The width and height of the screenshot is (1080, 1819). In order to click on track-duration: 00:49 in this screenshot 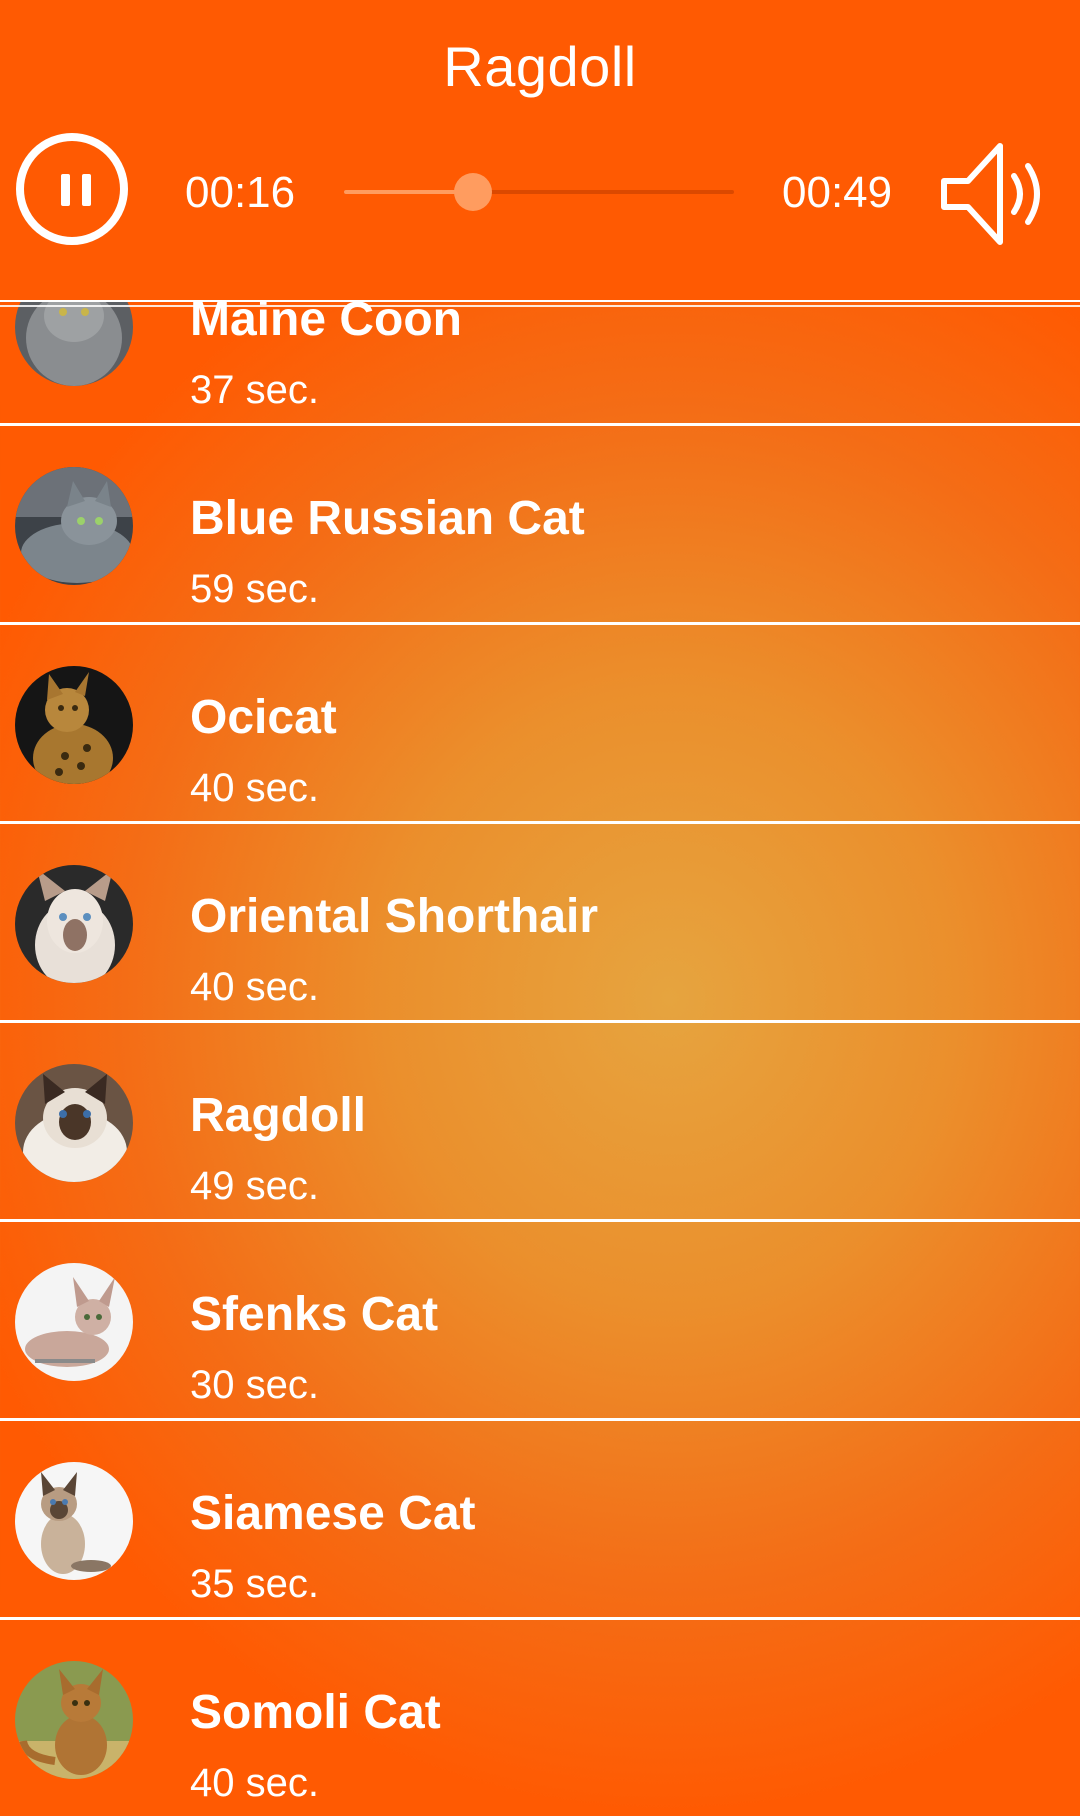, I will do `click(837, 192)`.